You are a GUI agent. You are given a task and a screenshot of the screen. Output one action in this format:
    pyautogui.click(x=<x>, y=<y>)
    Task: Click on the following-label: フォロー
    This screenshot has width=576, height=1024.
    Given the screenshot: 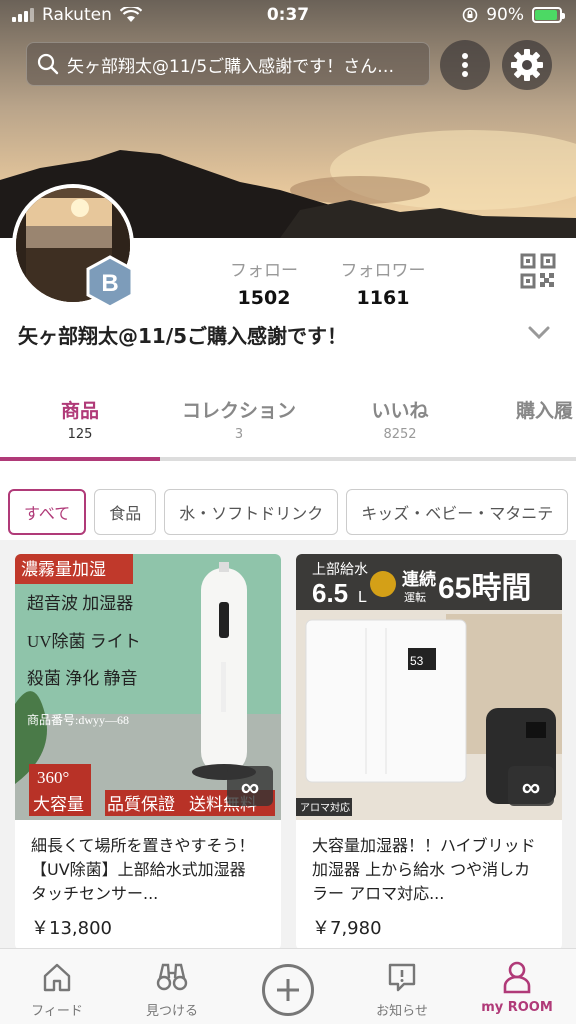 What is the action you would take?
    pyautogui.click(x=264, y=271)
    